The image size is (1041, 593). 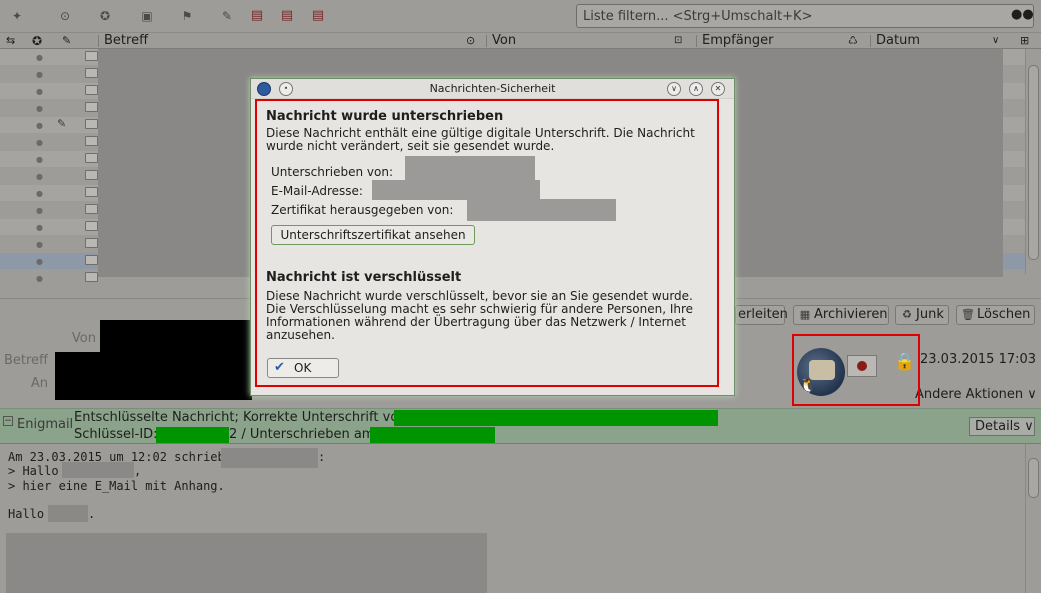 I want to click on body-line: ,, so click(x=138, y=471).